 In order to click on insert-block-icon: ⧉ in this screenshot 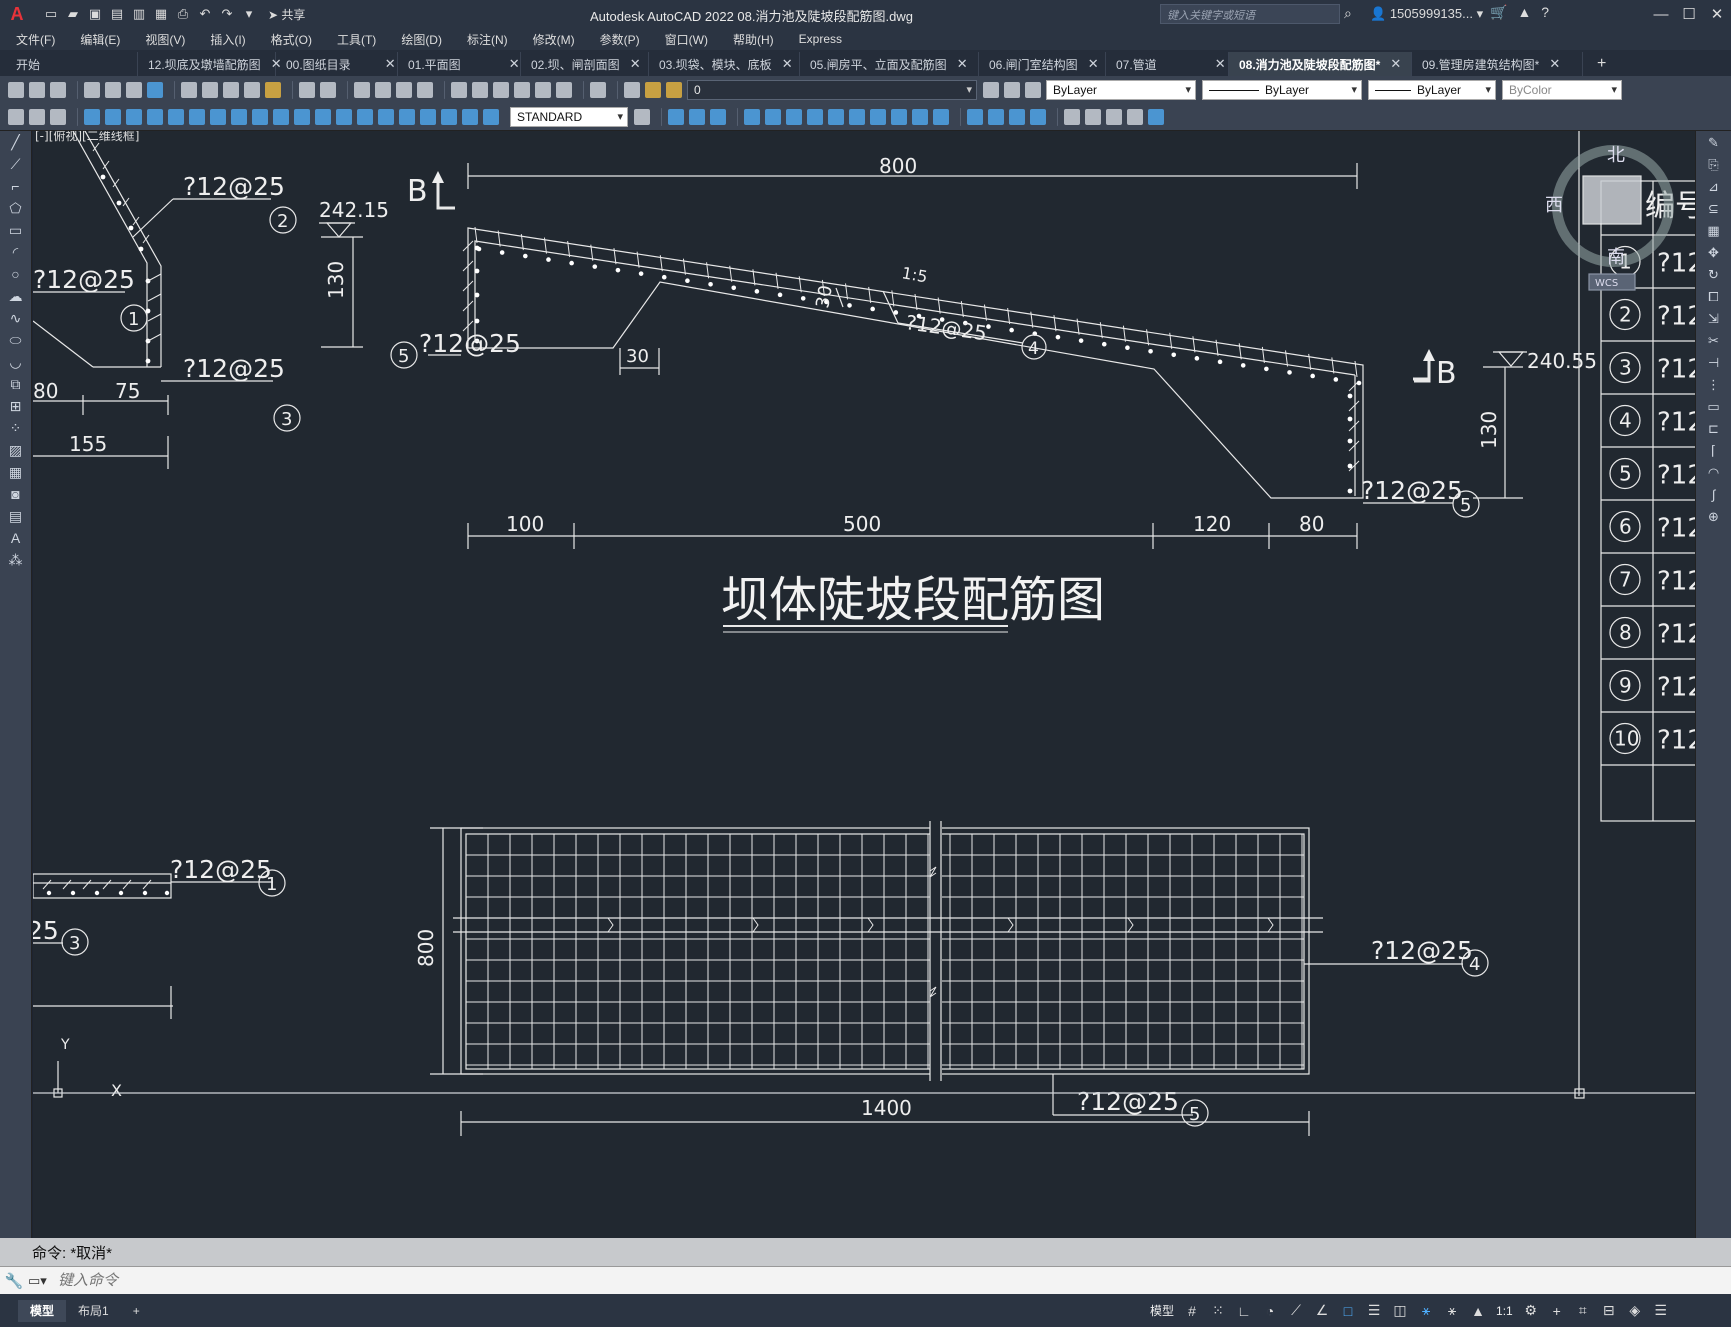, I will do `click(16, 384)`.